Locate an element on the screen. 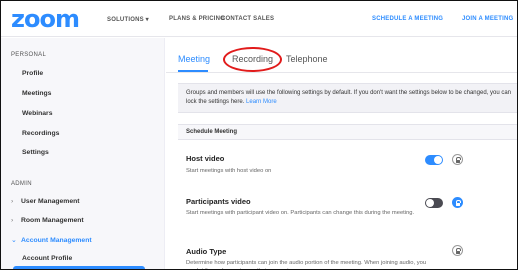  nav-join-meeting: JOIN A MEETING is located at coordinates (487, 19).